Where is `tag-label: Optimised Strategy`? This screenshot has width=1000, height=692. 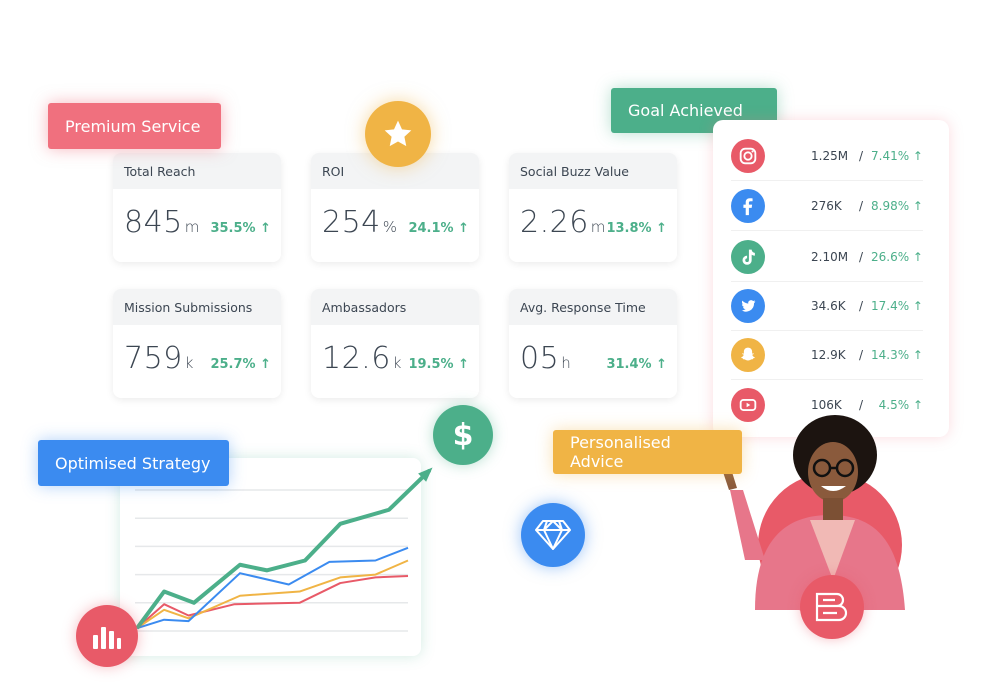 tag-label: Optimised Strategy is located at coordinates (133, 463).